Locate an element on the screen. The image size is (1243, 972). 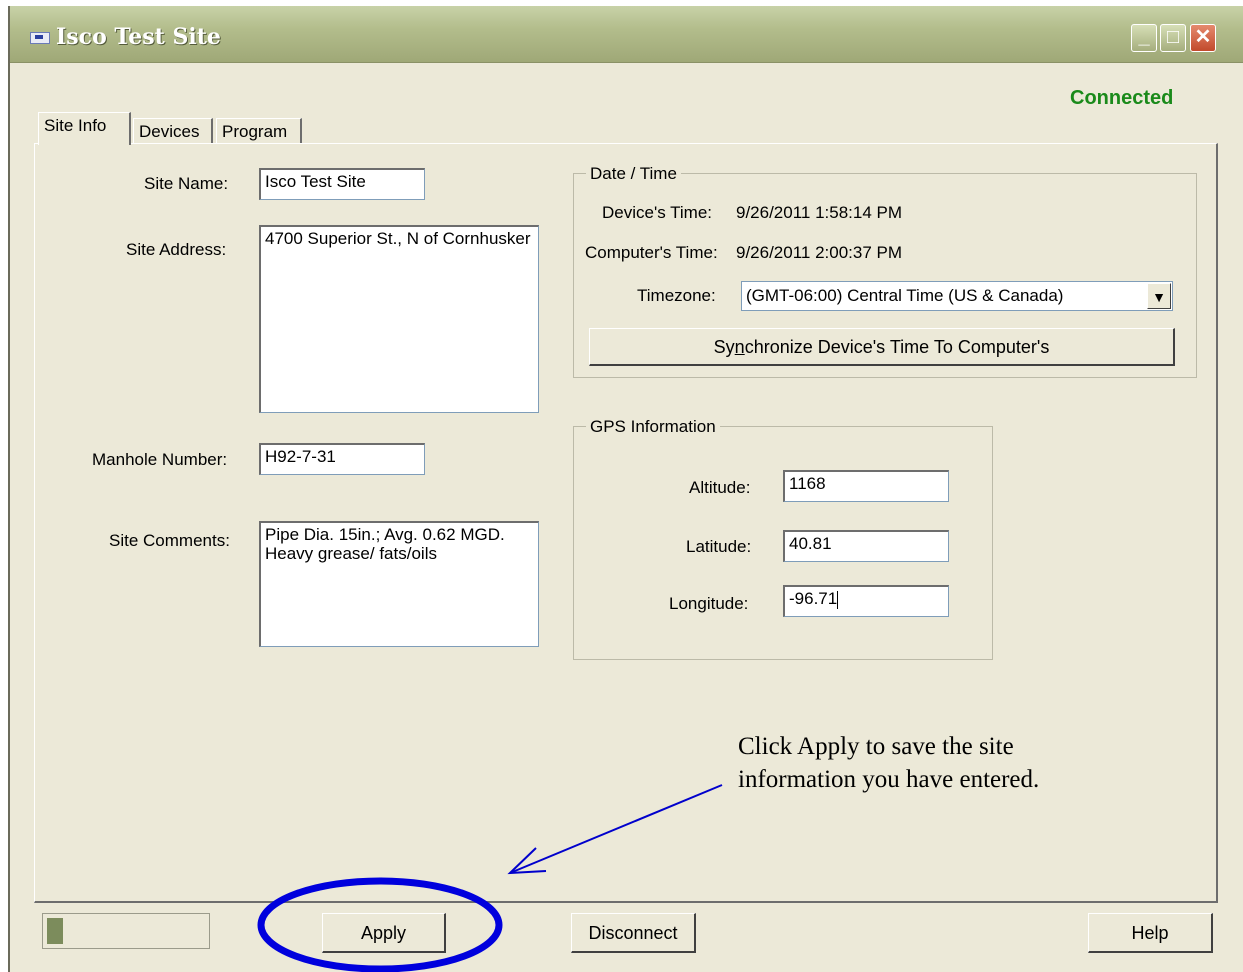
annotation-highlight is located at coordinates (380, 924).